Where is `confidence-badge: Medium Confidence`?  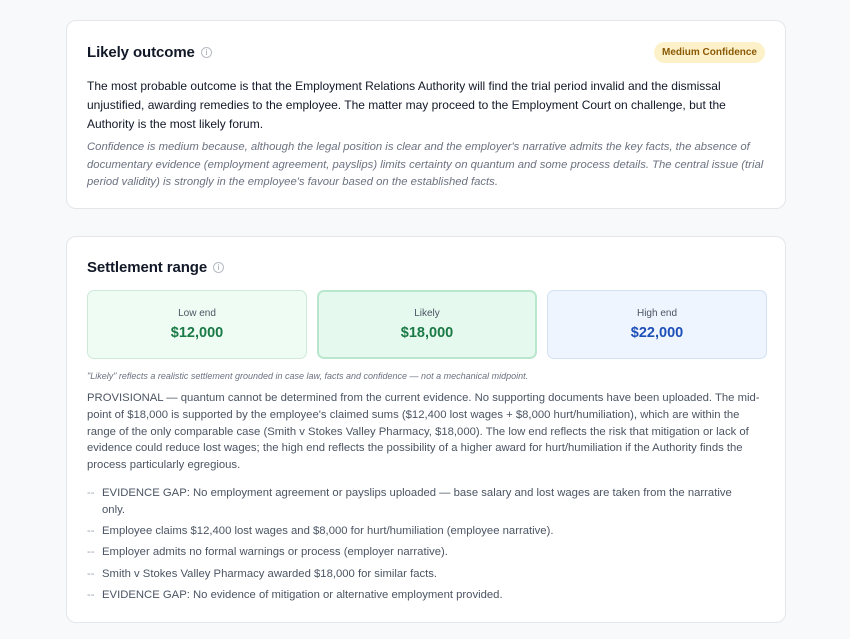 confidence-badge: Medium Confidence is located at coordinates (709, 52).